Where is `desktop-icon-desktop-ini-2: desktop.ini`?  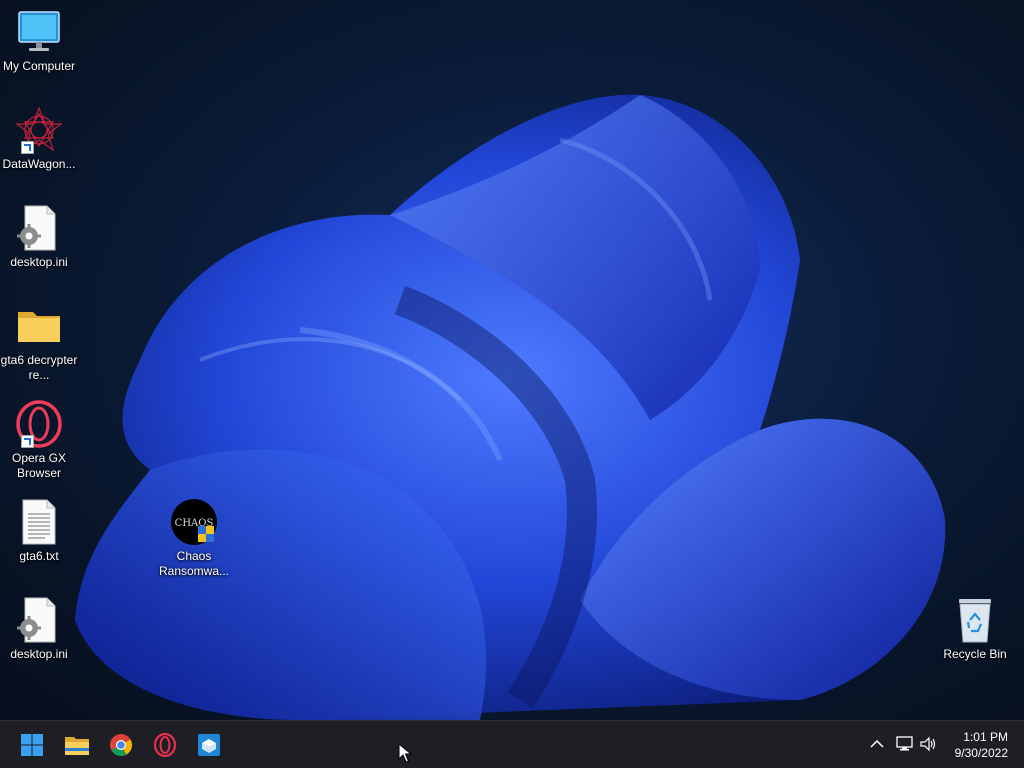
desktop-icon-desktop-ini-2: desktop.ini is located at coordinates (40, 629).